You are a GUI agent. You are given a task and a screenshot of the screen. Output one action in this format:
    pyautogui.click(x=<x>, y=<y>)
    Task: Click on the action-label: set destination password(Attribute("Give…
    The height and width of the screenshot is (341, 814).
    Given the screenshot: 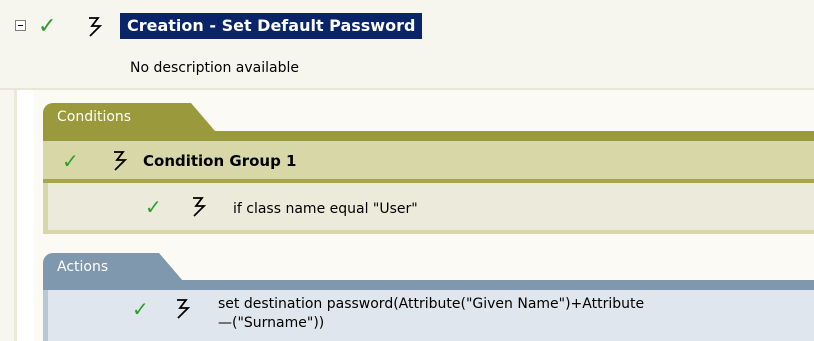 What is the action you would take?
    pyautogui.click(x=498, y=314)
    